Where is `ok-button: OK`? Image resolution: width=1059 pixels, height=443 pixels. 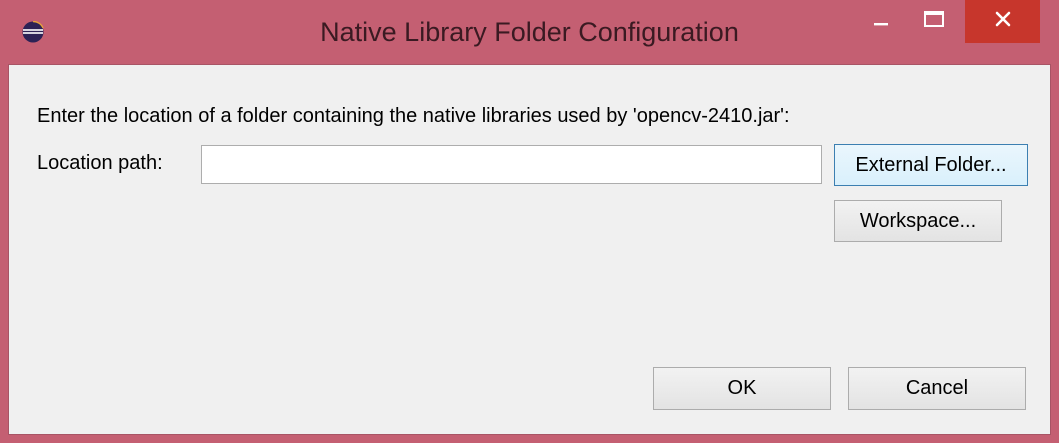
ok-button: OK is located at coordinates (742, 388).